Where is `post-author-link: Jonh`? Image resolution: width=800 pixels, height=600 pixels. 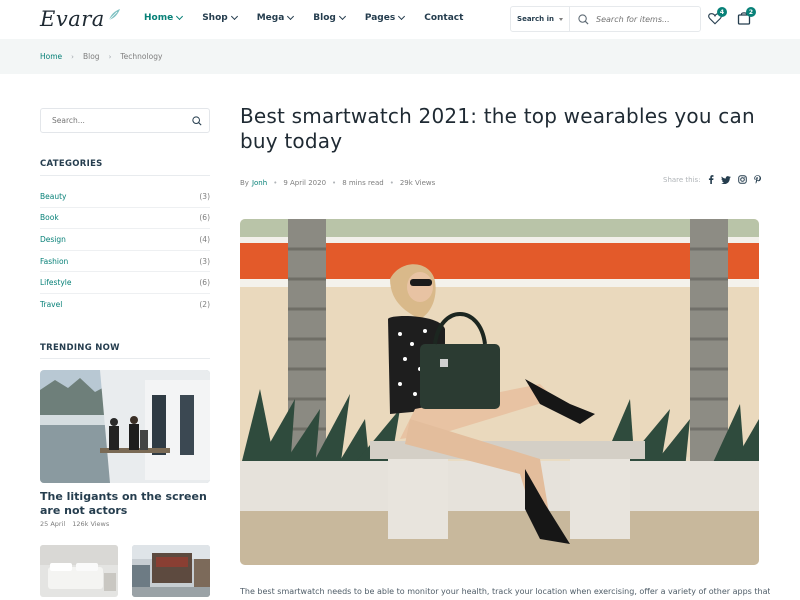 post-author-link: Jonh is located at coordinates (259, 183).